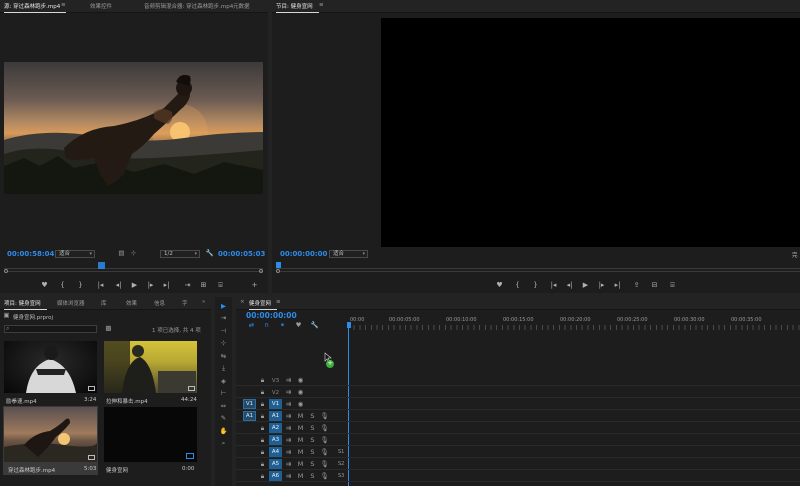  What do you see at coordinates (223, 443) in the screenshot?
I see `zoom-tool-icon: ⌕` at bounding box center [223, 443].